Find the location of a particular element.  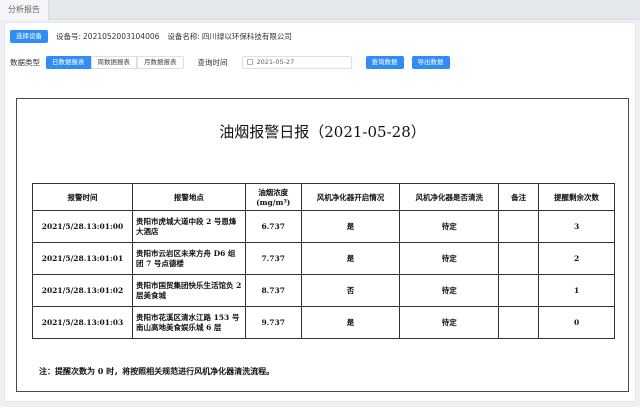

cell-fan-status: 否 is located at coordinates (350, 290).